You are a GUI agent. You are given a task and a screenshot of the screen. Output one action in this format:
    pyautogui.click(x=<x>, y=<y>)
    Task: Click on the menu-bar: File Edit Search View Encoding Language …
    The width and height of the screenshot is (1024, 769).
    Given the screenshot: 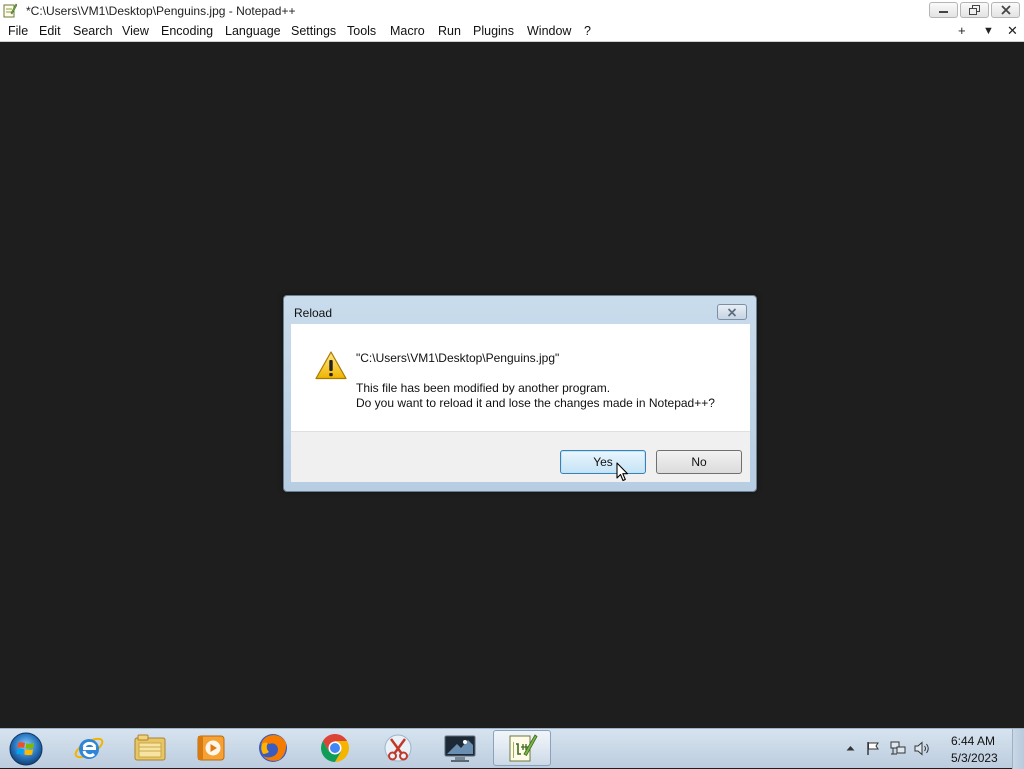 What is the action you would take?
    pyautogui.click(x=512, y=32)
    